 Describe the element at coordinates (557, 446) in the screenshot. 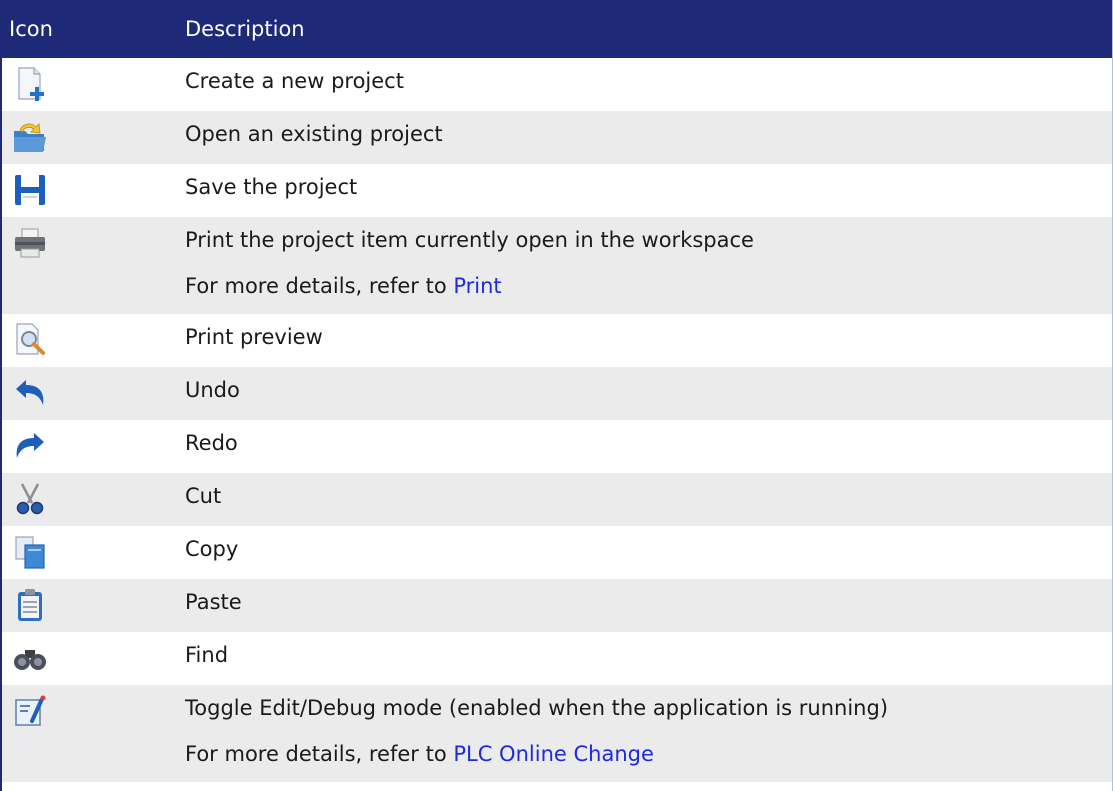

I see `table-row: Redo` at that location.